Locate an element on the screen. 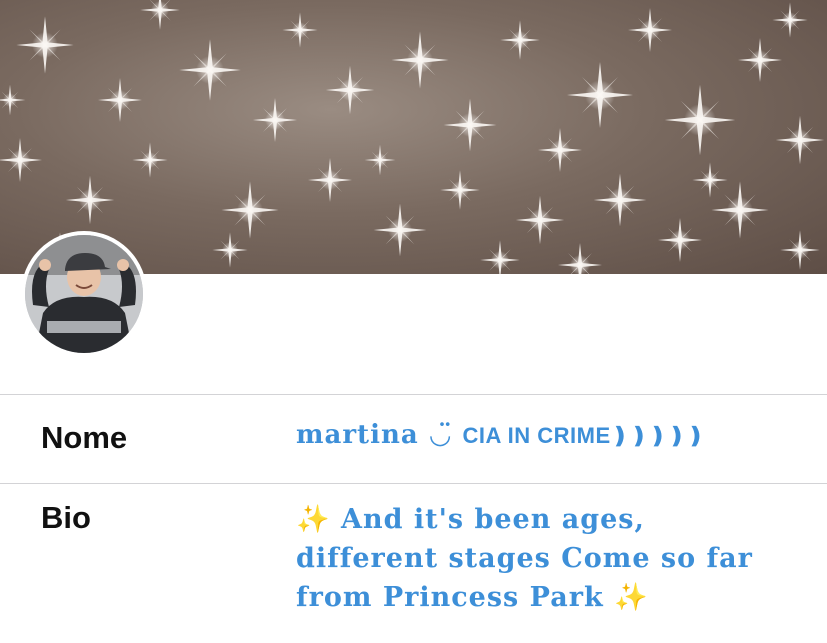 The image size is (827, 643). divider-top is located at coordinates (413, 394).